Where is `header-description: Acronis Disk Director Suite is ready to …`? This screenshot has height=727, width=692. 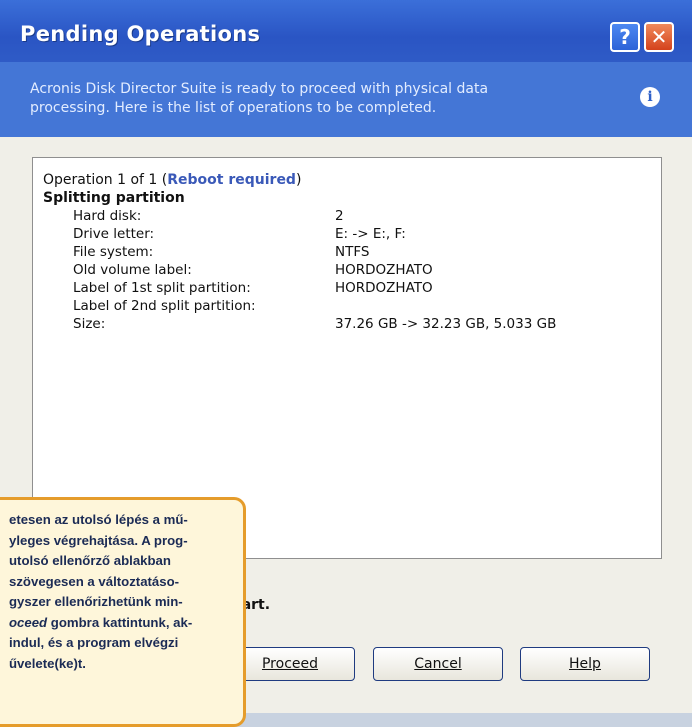 header-description: Acronis Disk Director Suite is ready to … is located at coordinates (259, 98).